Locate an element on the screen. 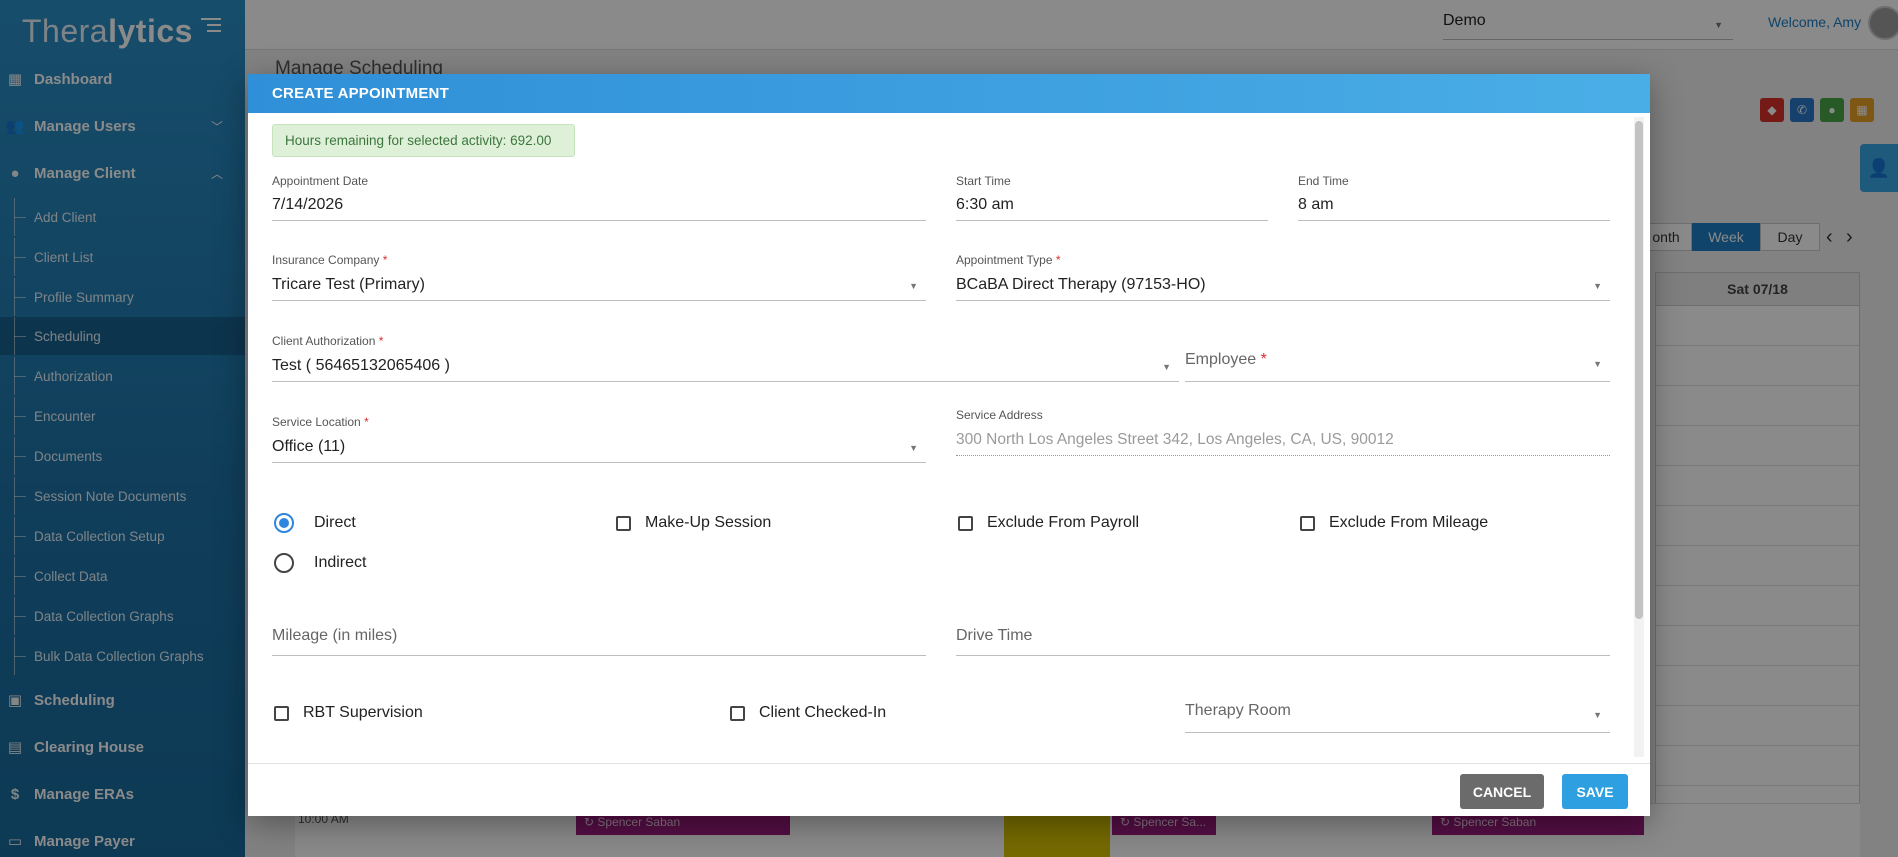  save-button: SAVE is located at coordinates (1595, 791).